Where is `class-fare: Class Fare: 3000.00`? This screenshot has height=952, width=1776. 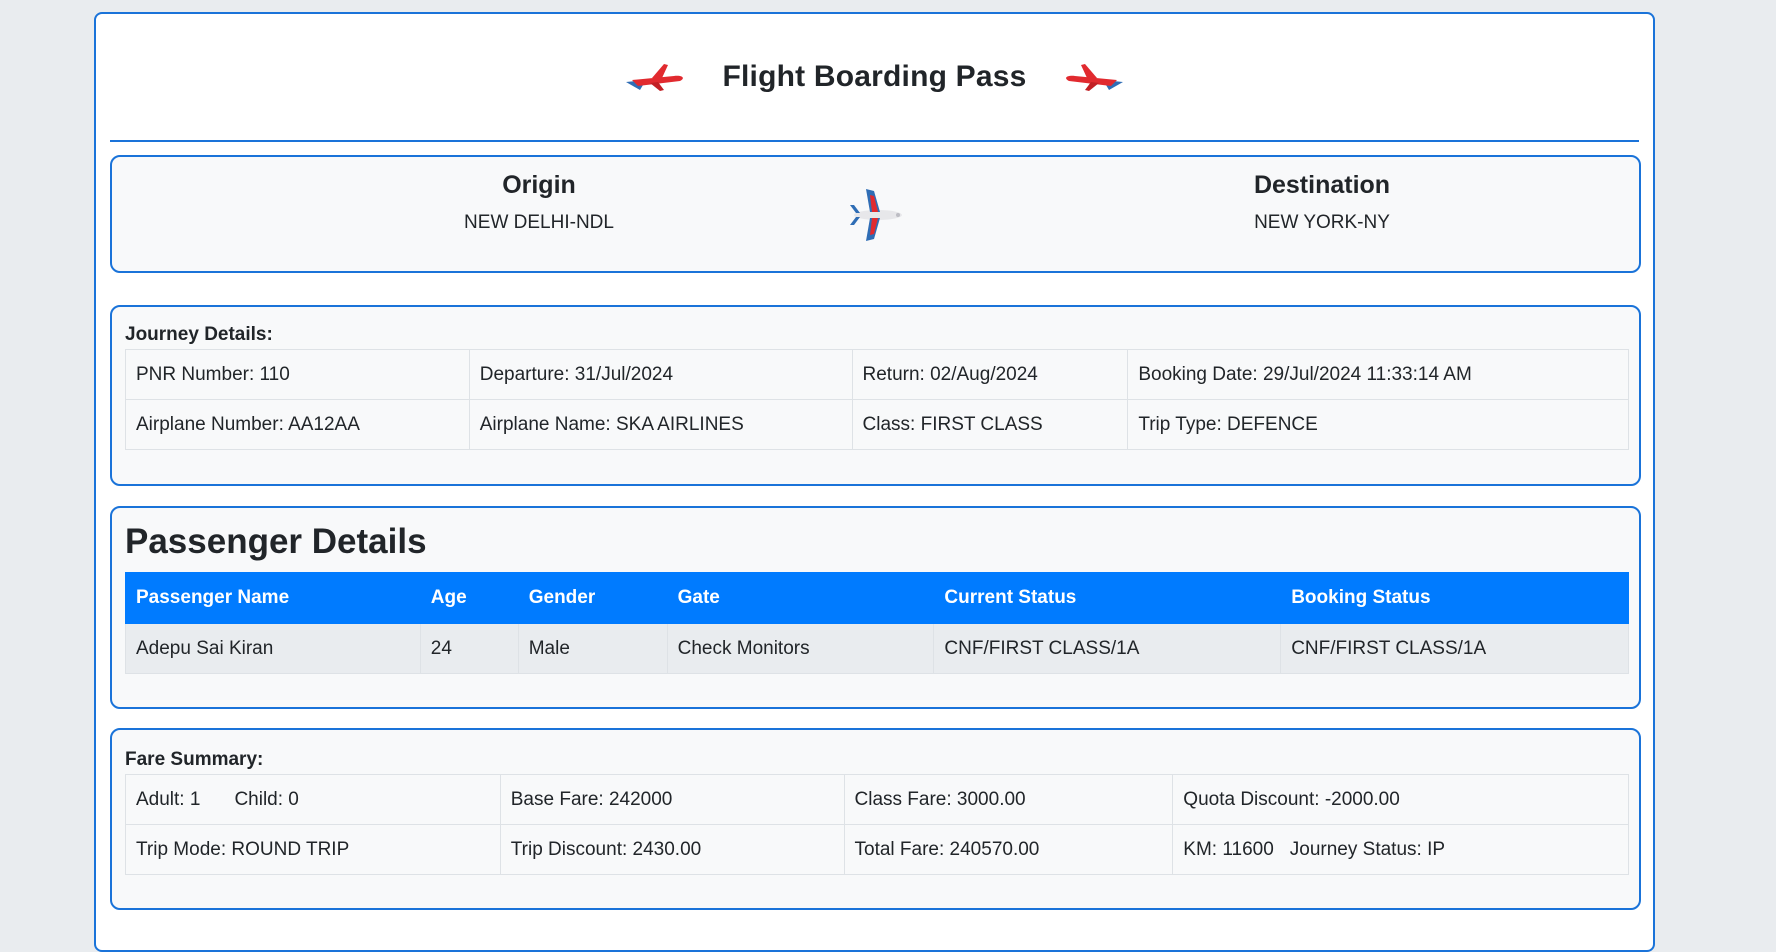
class-fare: Class Fare: 3000.00 is located at coordinates (1008, 799).